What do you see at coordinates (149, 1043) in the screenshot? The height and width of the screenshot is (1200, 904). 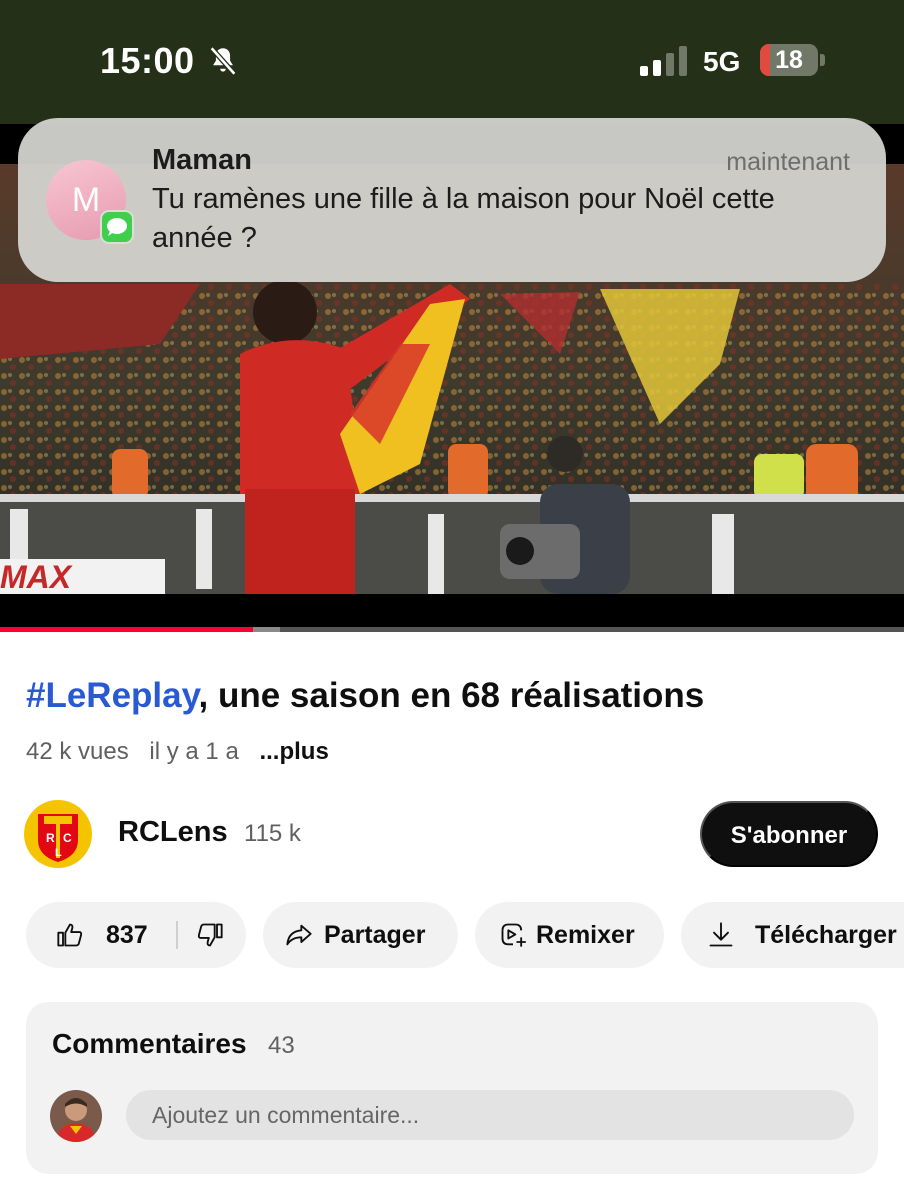 I see `comments-title: Commentaires` at bounding box center [149, 1043].